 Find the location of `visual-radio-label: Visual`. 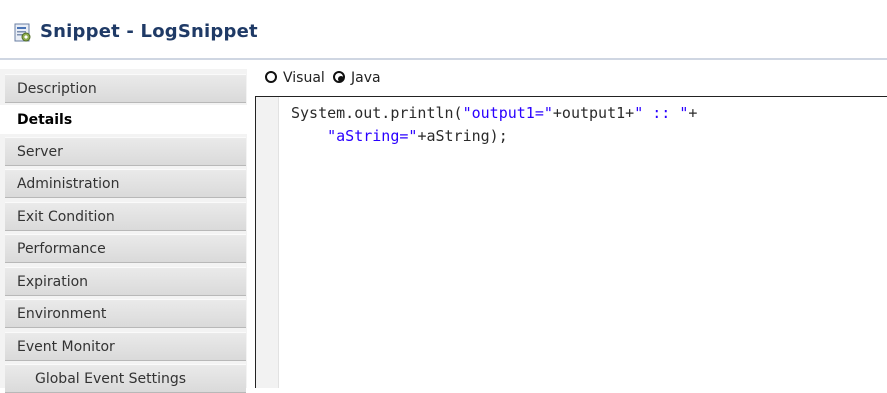

visual-radio-label: Visual is located at coordinates (304, 78).